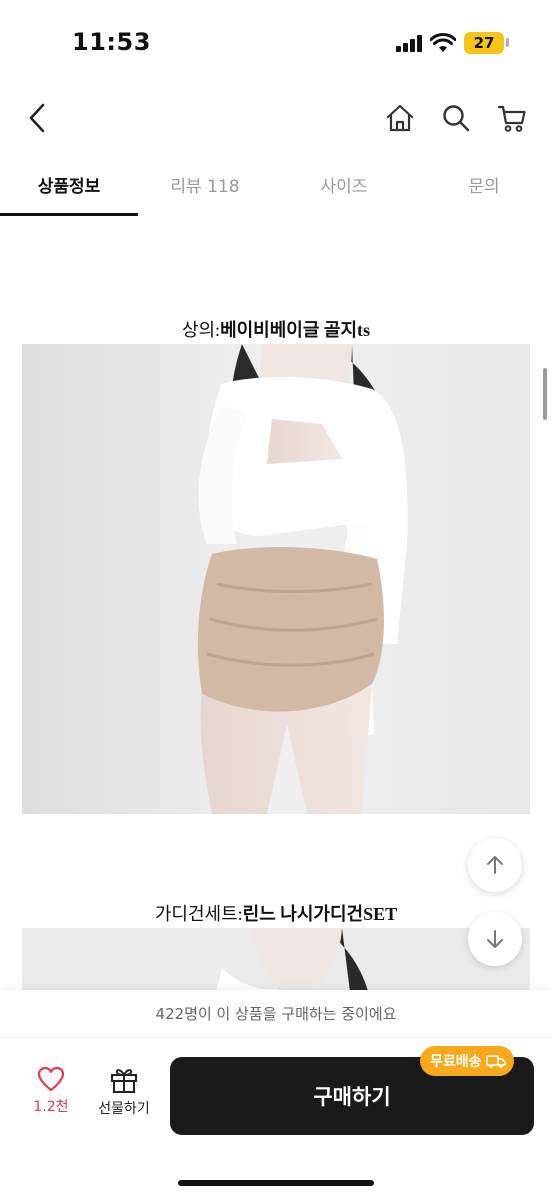  What do you see at coordinates (124, 1081) in the screenshot?
I see `gift-icon` at bounding box center [124, 1081].